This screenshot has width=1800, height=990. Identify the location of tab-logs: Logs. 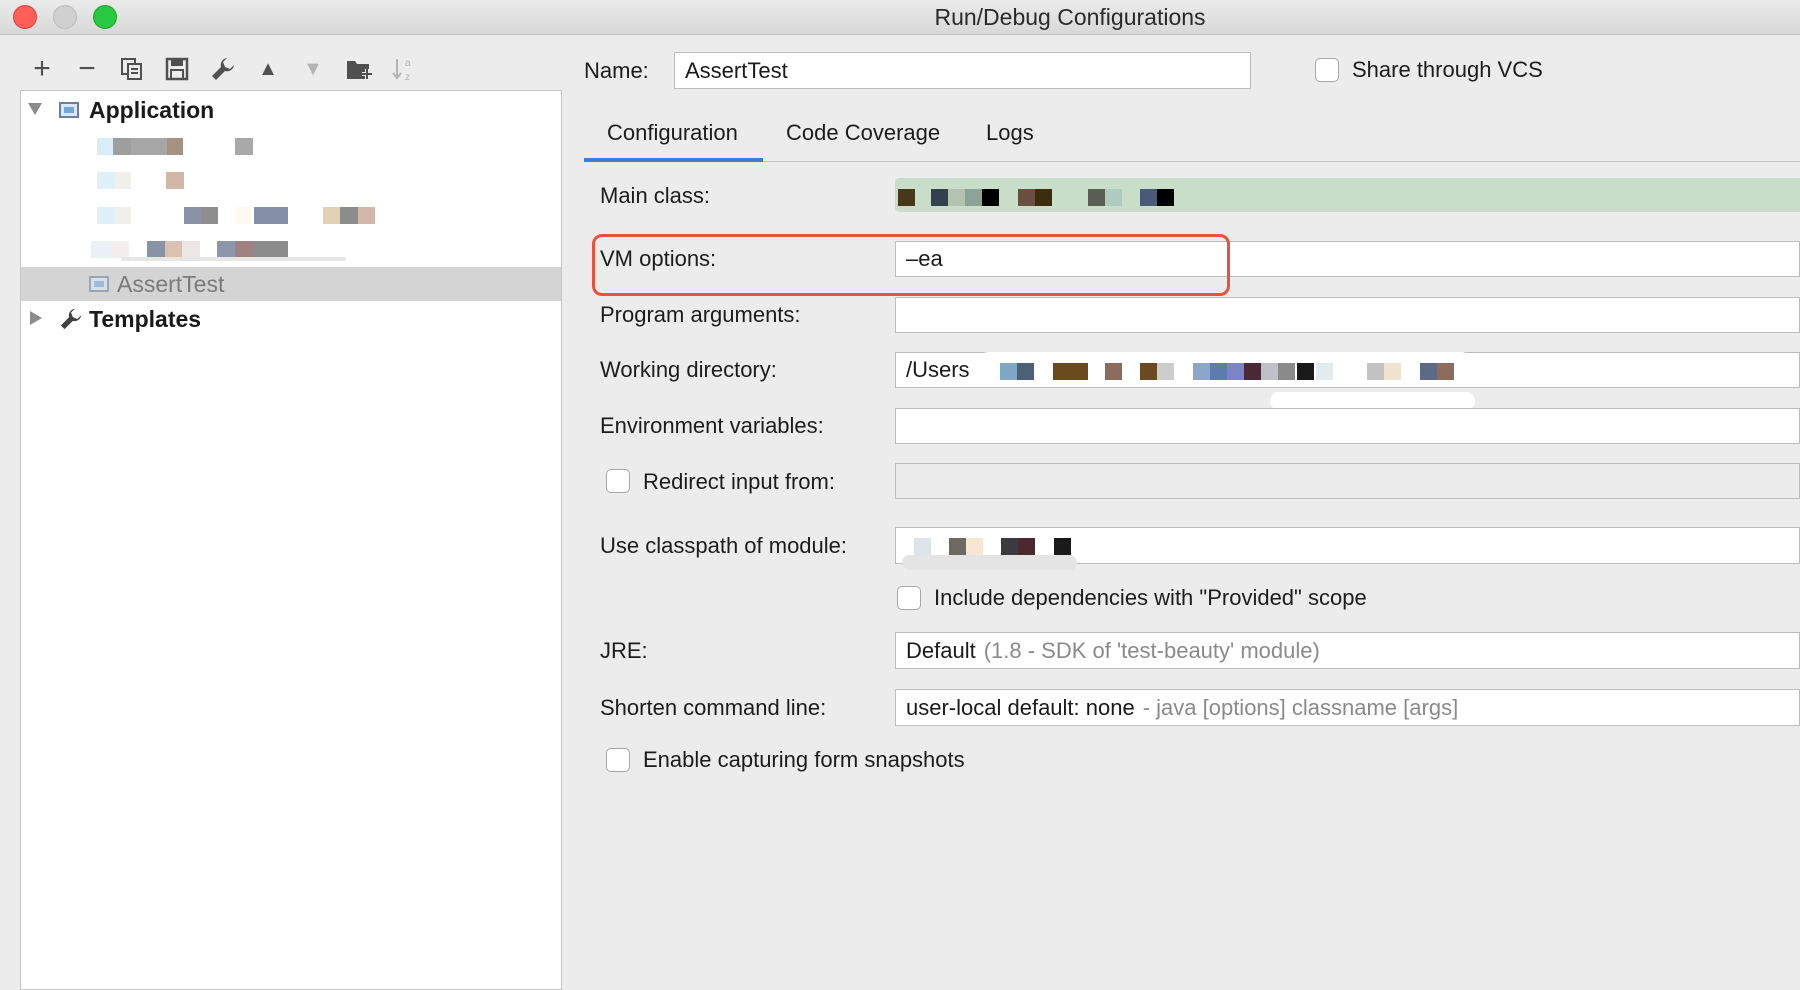
(1010, 133).